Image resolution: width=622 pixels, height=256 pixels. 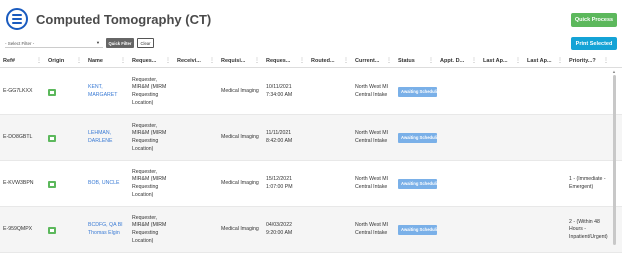 What do you see at coordinates (98, 42) in the screenshot?
I see `chevron-down-icon: ▼` at bounding box center [98, 42].